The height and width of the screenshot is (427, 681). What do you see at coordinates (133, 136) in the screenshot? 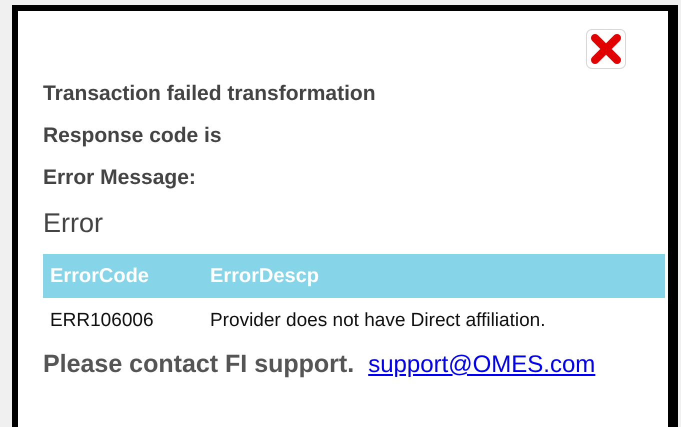
I see `message-text: Response code is` at bounding box center [133, 136].